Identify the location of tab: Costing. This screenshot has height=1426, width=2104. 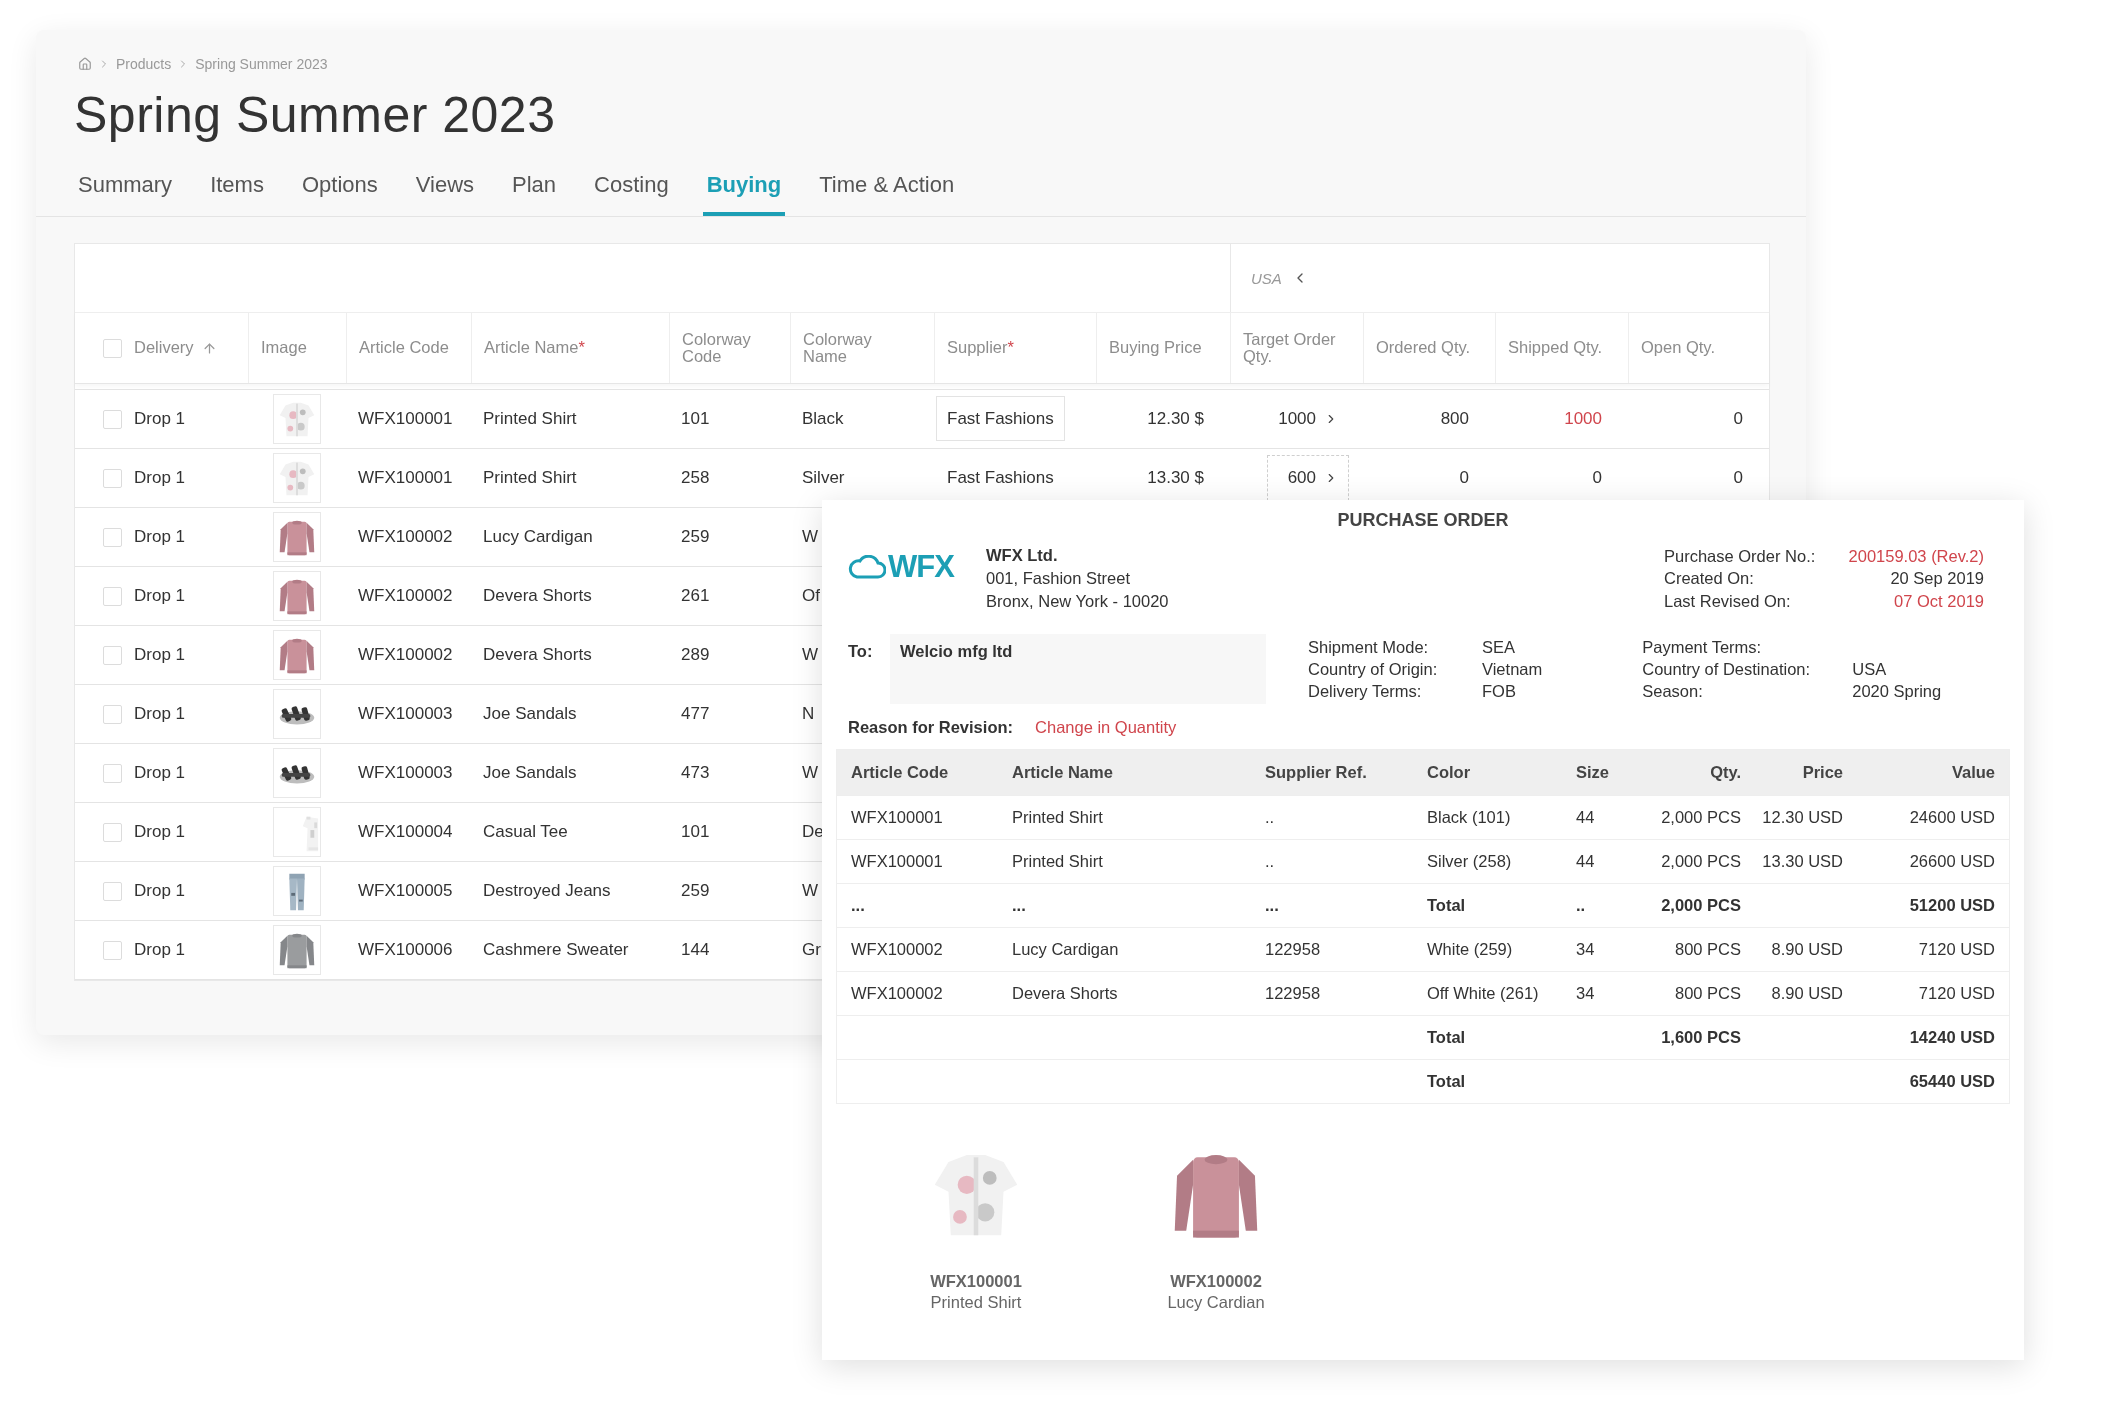
(631, 194).